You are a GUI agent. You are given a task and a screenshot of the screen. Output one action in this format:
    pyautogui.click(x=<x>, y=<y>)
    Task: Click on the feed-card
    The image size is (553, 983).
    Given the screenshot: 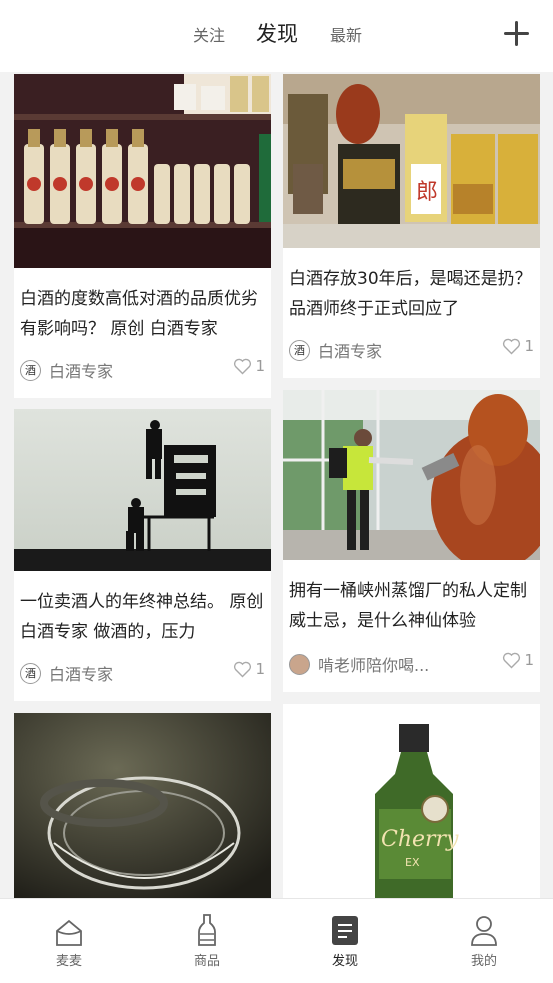 What is the action you would take?
    pyautogui.click(x=142, y=806)
    